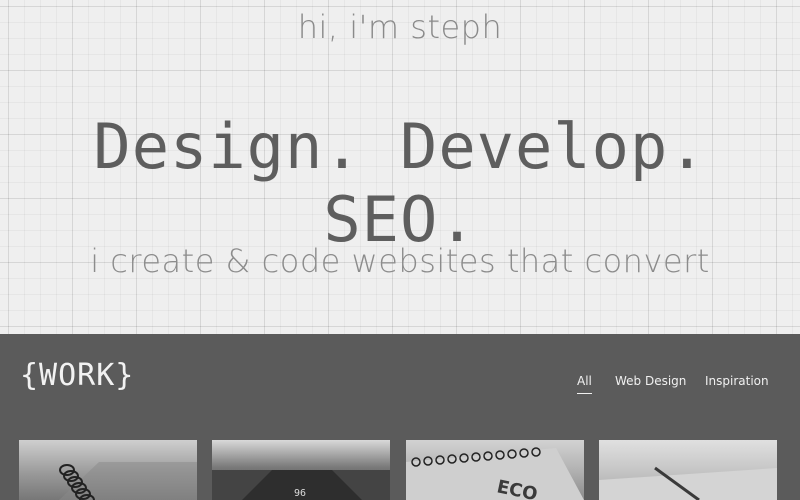  I want to click on road-number-text: 96, so click(300, 493).